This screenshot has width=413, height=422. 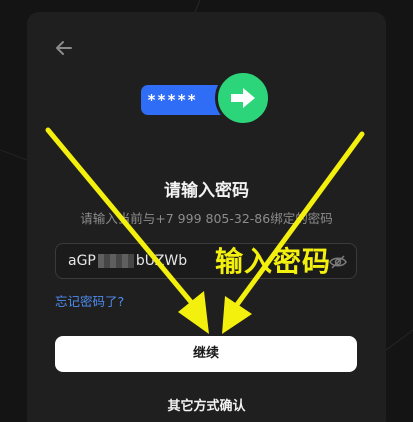 I want to click on arrow-left-icon, so click(x=64, y=48).